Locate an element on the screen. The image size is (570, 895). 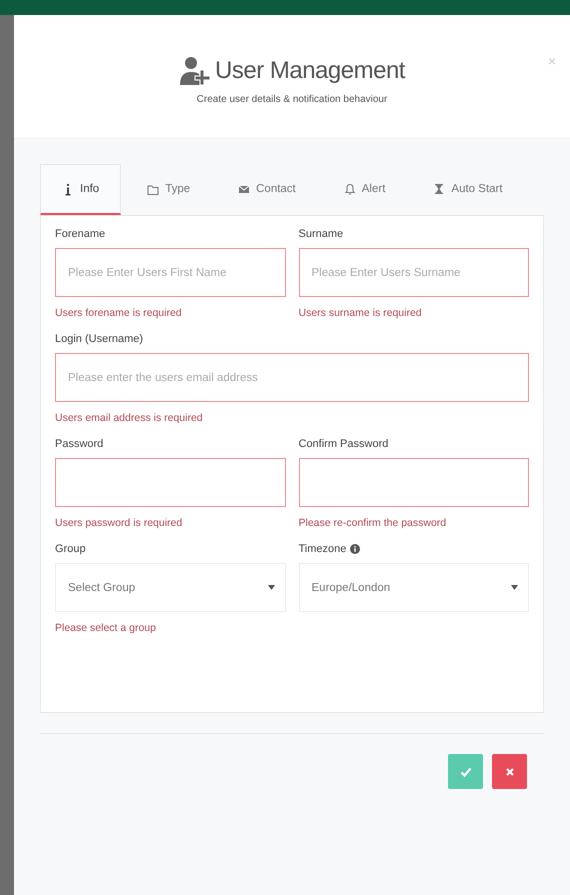
tab: Info is located at coordinates (81, 189).